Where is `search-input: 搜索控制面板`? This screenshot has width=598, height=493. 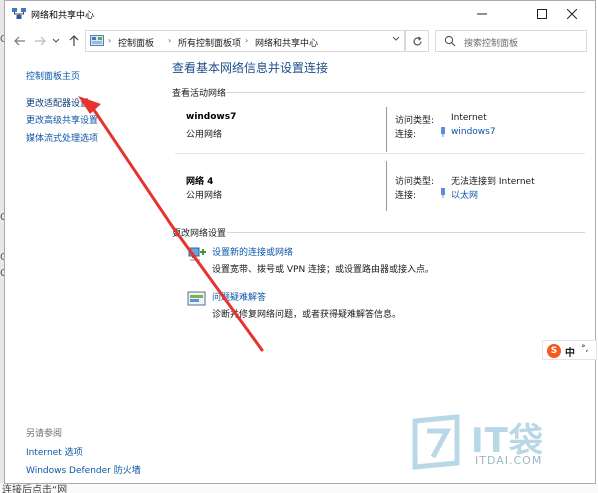 search-input: 搜索控制面板 is located at coordinates (511, 41).